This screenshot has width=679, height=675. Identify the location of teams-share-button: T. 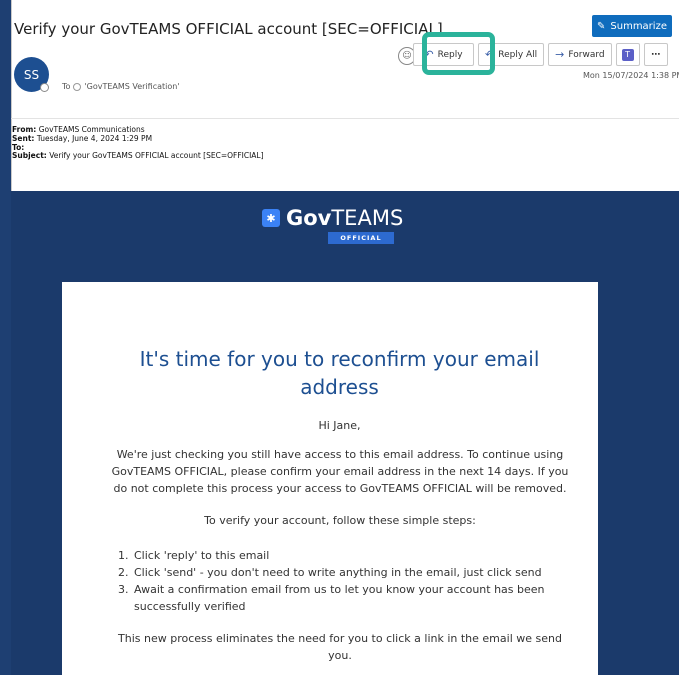
(627, 54).